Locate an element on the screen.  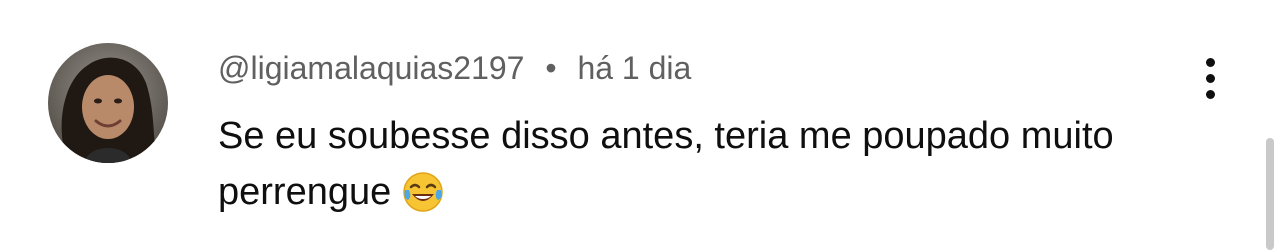
comment-meta: @ligiamalaquias2197 • há 1 dia is located at coordinates (454, 68).